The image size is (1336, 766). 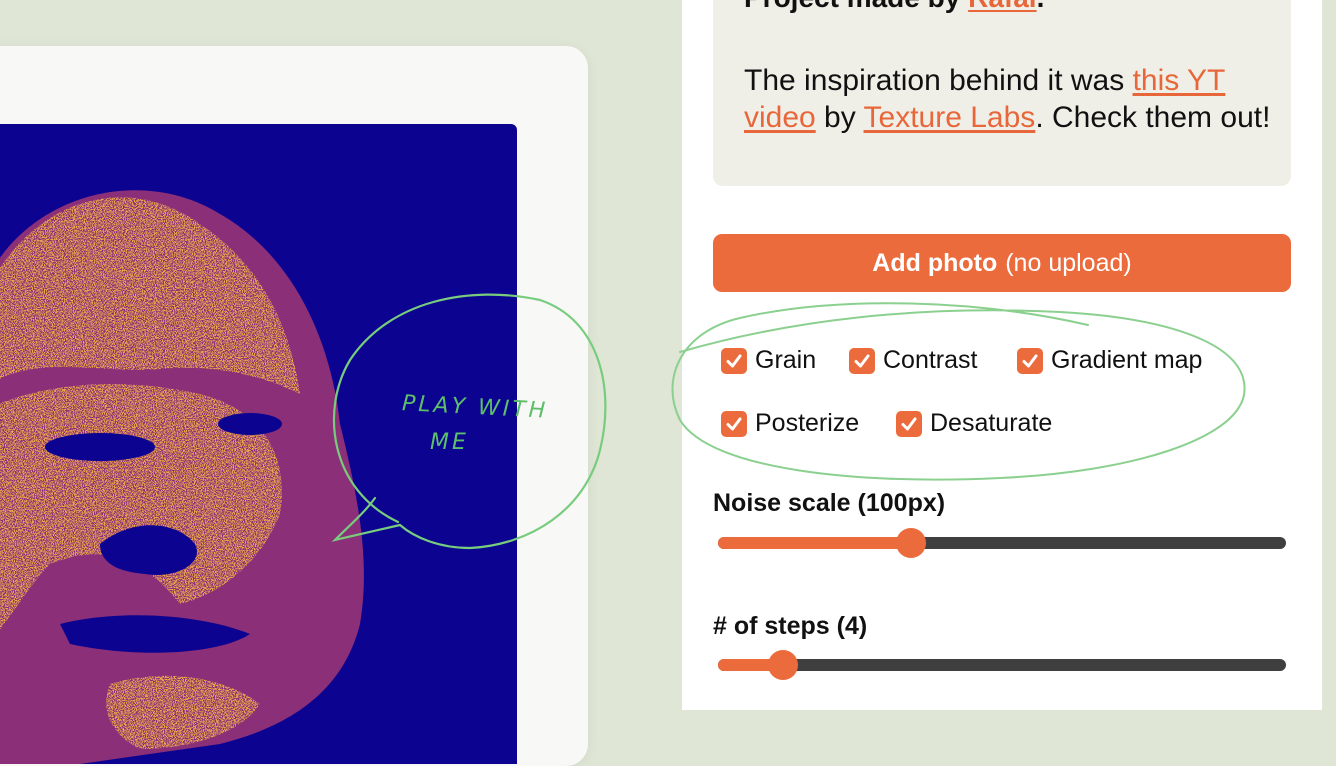 What do you see at coordinates (829, 503) in the screenshot?
I see `noise-scale-label: Noise scale (100px)` at bounding box center [829, 503].